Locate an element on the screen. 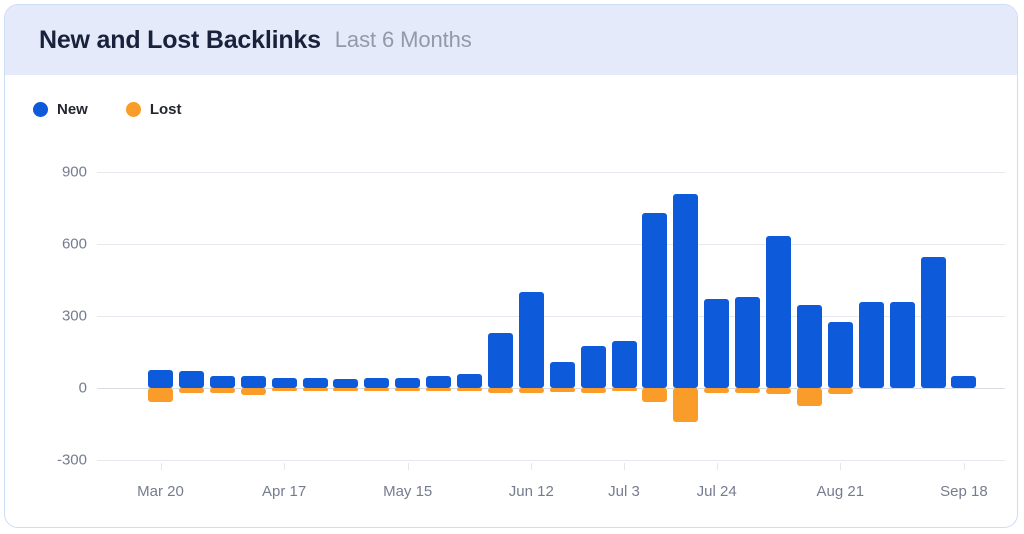  x-axis-tick-label: Sep 18 is located at coordinates (964, 491).